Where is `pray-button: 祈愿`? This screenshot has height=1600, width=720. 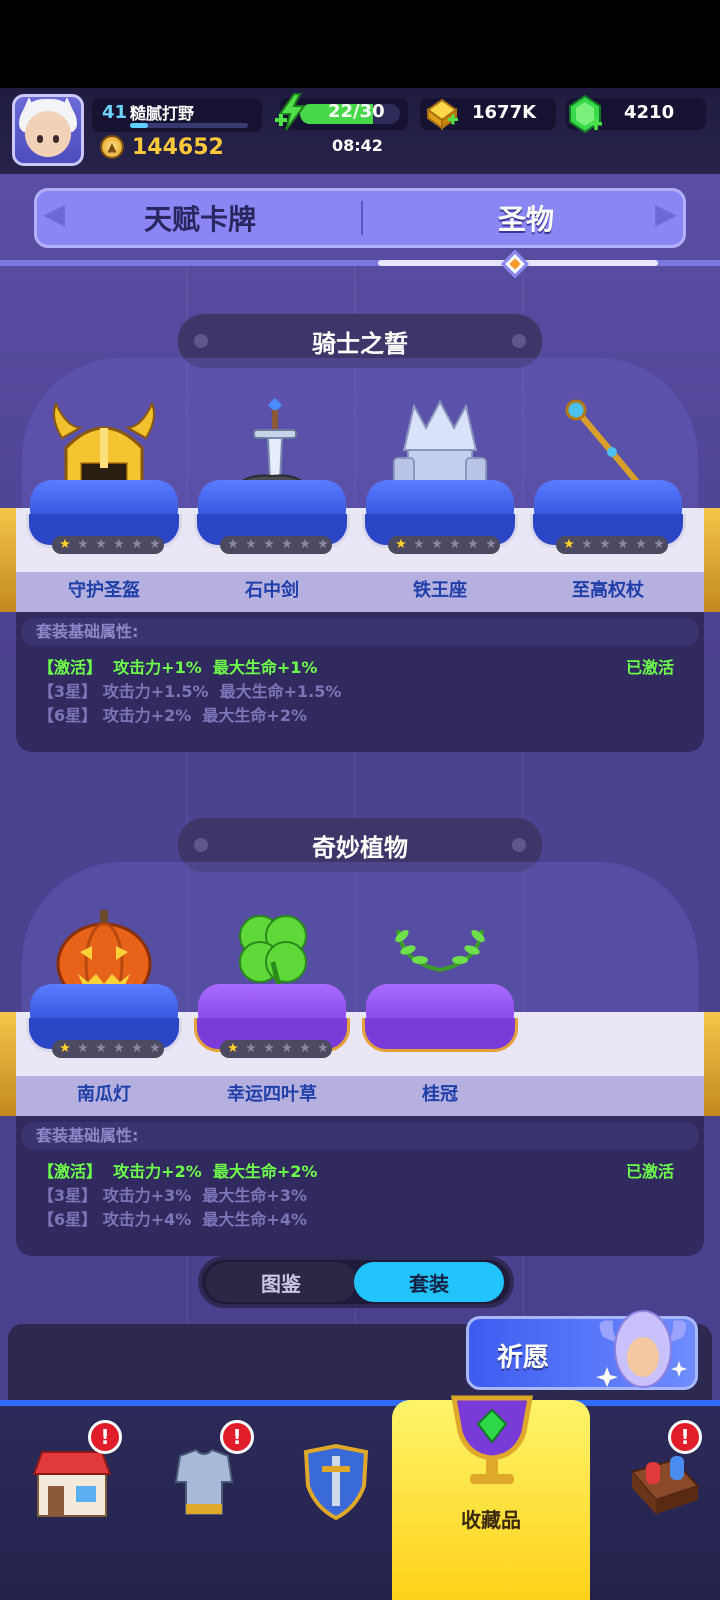 pray-button: 祈愿 is located at coordinates (582, 1350).